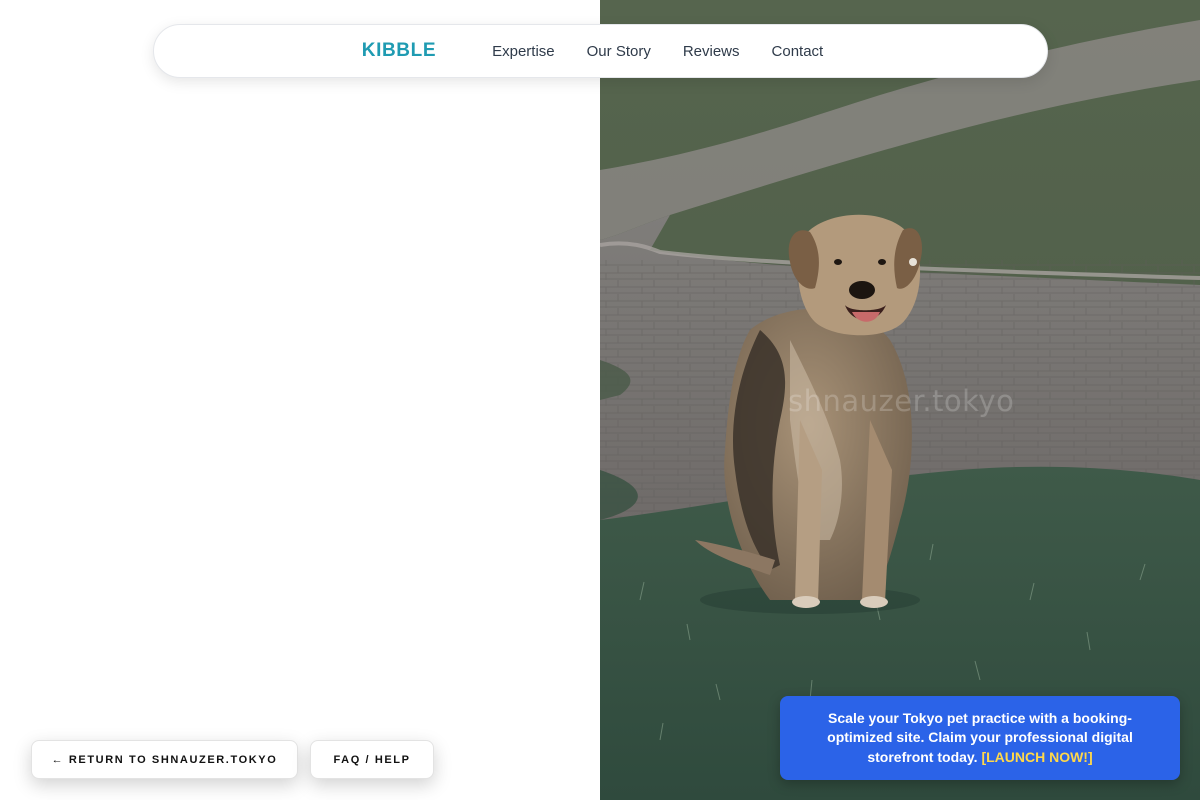  What do you see at coordinates (372, 759) in the screenshot?
I see `faq-help-button: FAQ / HELP` at bounding box center [372, 759].